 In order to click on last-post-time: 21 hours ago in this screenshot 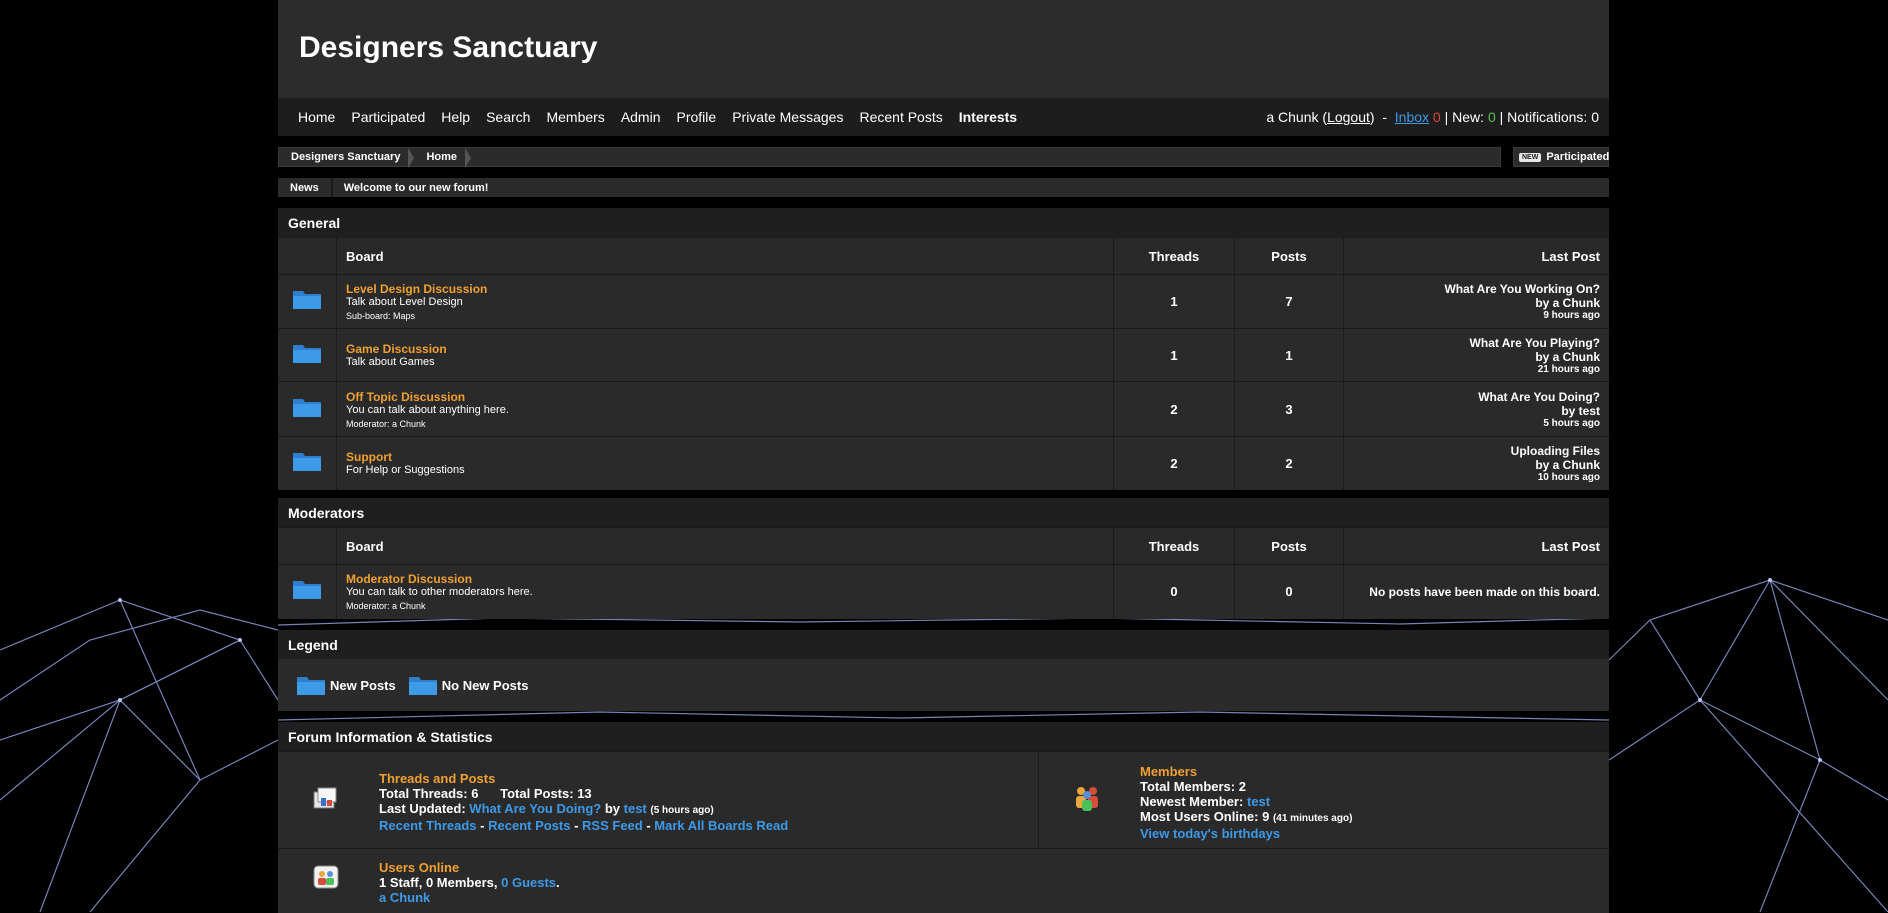, I will do `click(1568, 369)`.